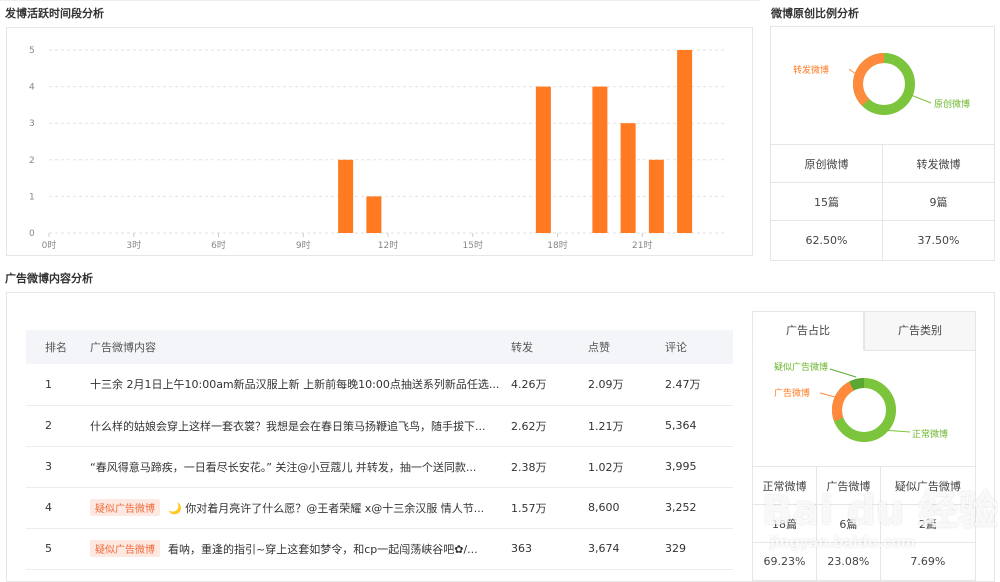 The height and width of the screenshot is (582, 1000). I want to click on x-tick-label: 12时, so click(388, 245).